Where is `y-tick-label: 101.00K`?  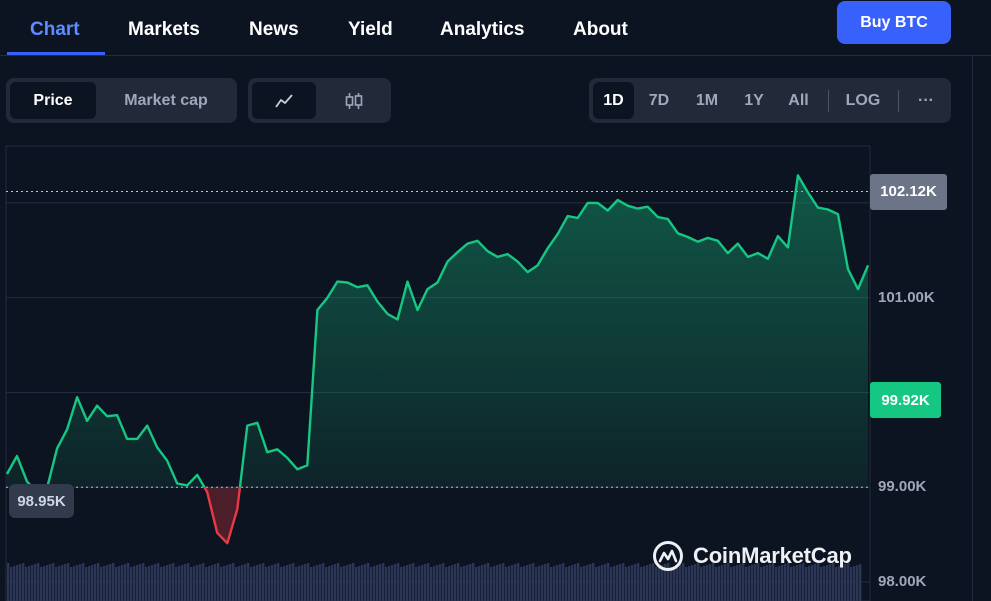
y-tick-label: 101.00K is located at coordinates (906, 297).